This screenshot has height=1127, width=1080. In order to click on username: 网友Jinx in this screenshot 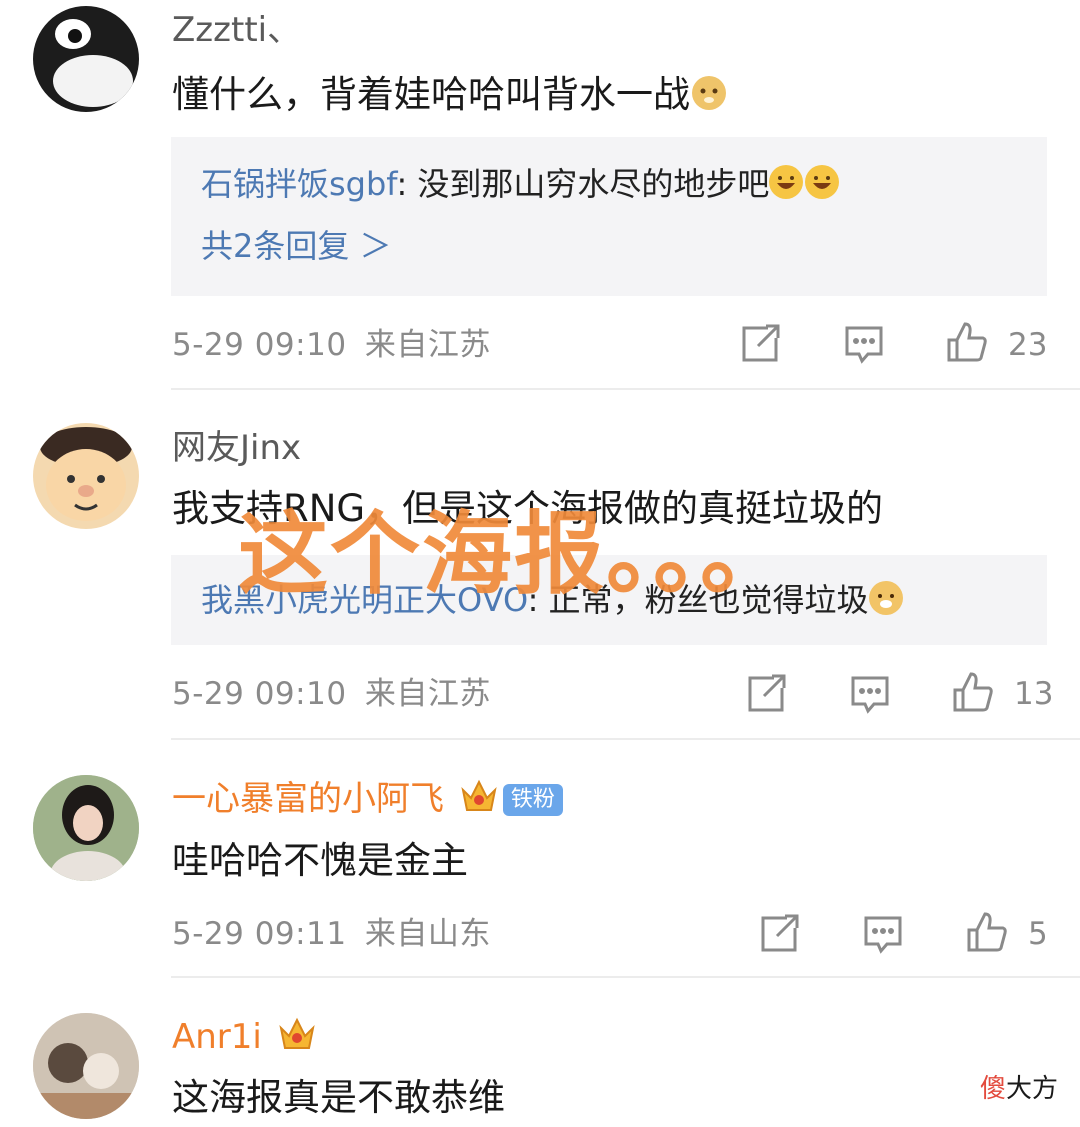, I will do `click(236, 448)`.